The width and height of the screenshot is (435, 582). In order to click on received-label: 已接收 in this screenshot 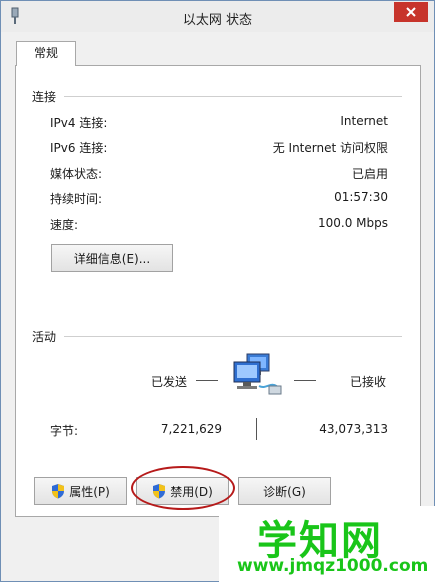, I will do `click(368, 382)`.